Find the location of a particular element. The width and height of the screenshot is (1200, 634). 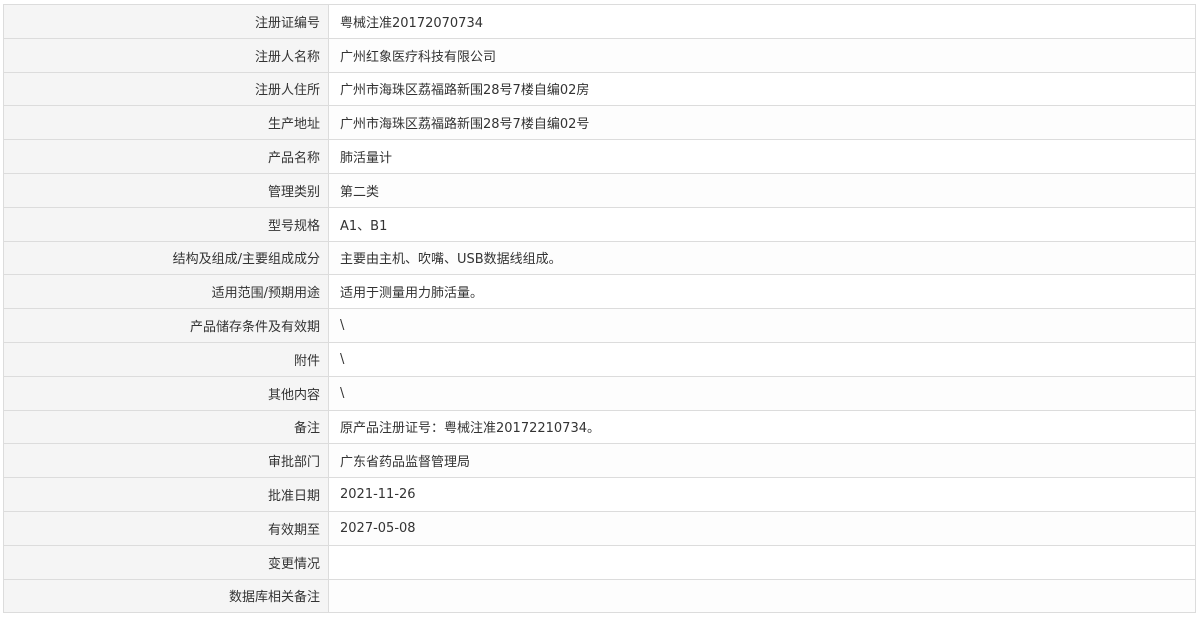

value-approval-date: 2021-11-26 is located at coordinates (762, 494).